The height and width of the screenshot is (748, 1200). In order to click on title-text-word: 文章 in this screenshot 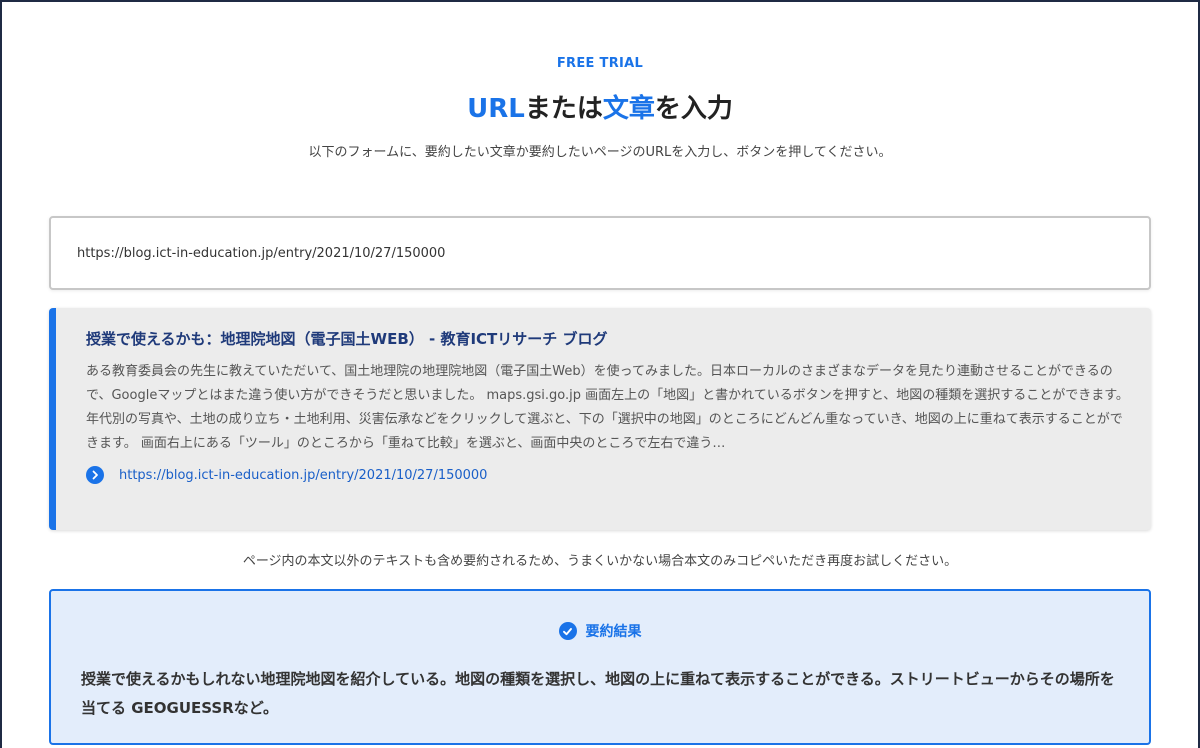, I will do `click(628, 109)`.